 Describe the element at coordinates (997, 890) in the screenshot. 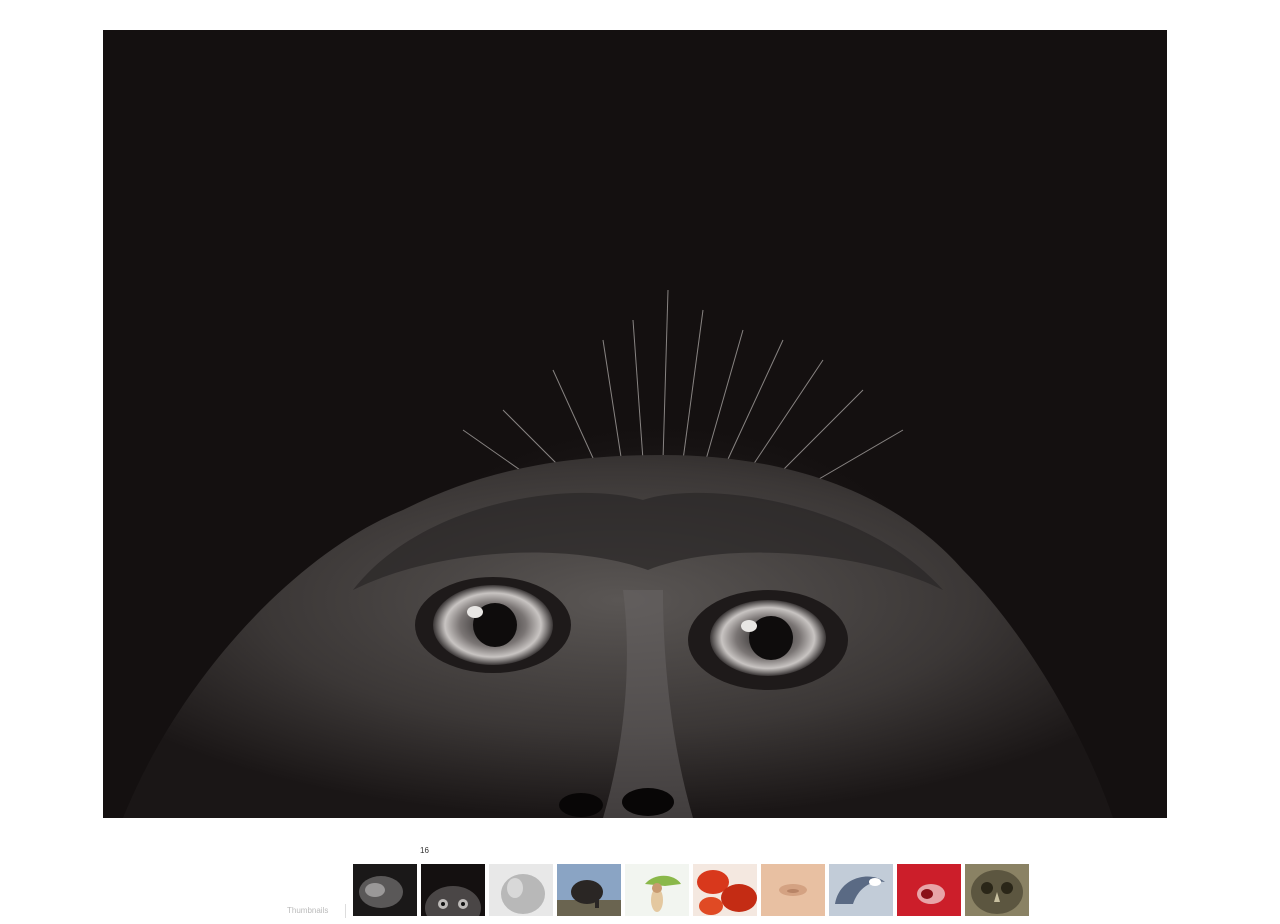

I see `thumbnail-owl-face` at that location.